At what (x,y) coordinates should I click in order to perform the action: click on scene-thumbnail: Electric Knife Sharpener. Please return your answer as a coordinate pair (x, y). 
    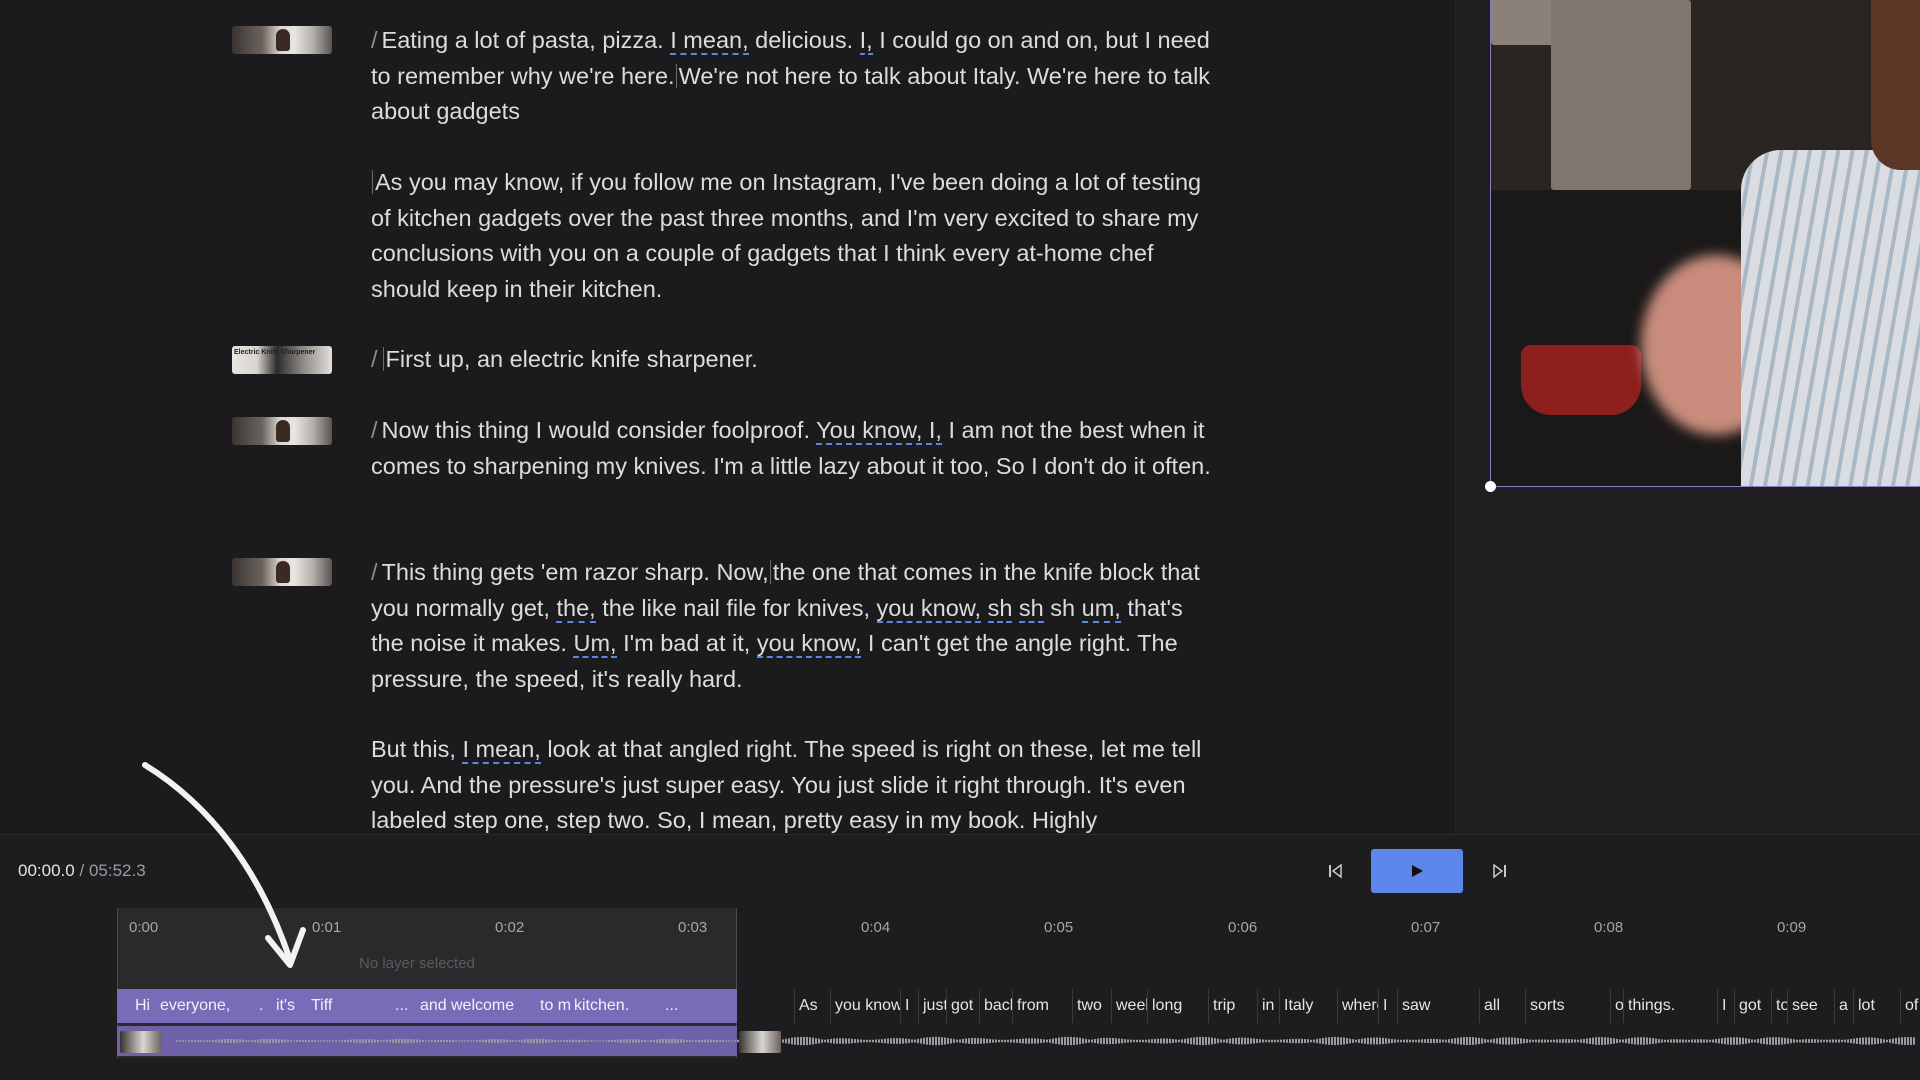
    Looking at the image, I should click on (282, 360).